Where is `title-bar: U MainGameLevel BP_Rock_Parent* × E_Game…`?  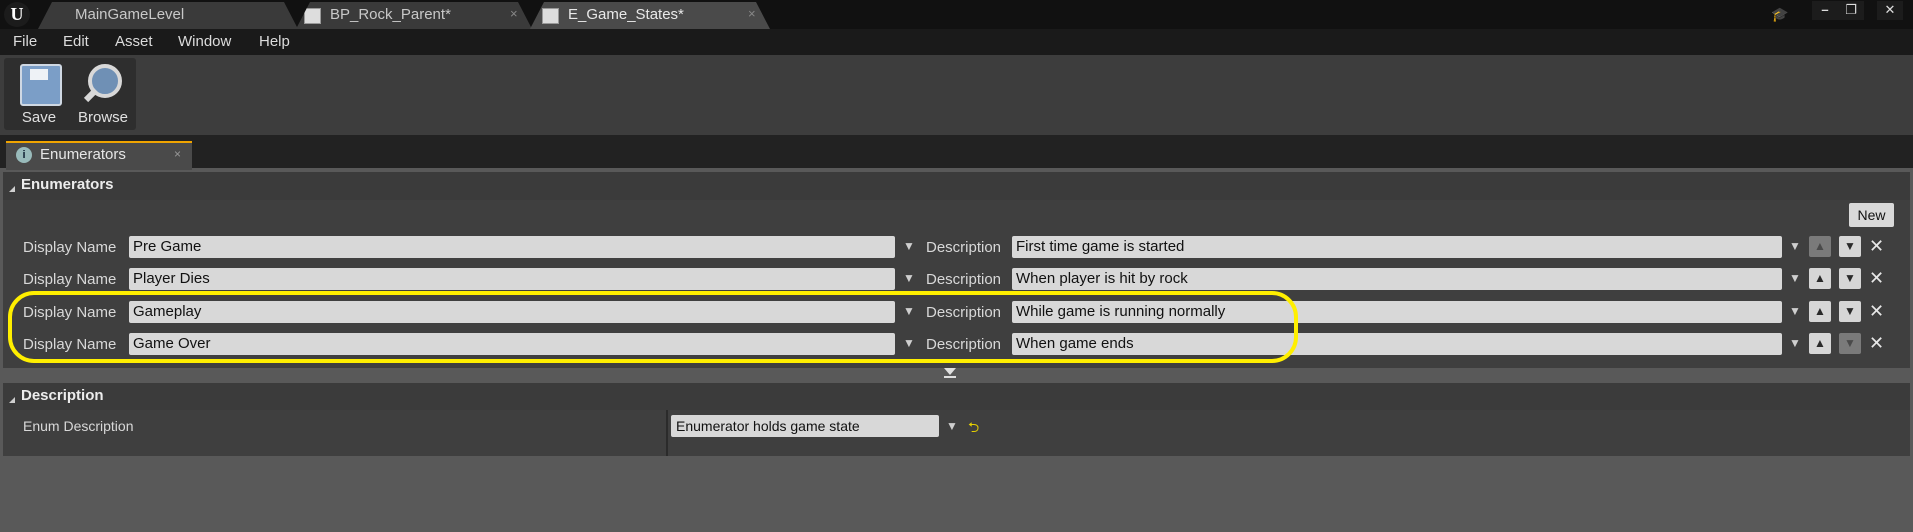 title-bar: U MainGameLevel BP_Rock_Parent* × E_Game… is located at coordinates (956, 14).